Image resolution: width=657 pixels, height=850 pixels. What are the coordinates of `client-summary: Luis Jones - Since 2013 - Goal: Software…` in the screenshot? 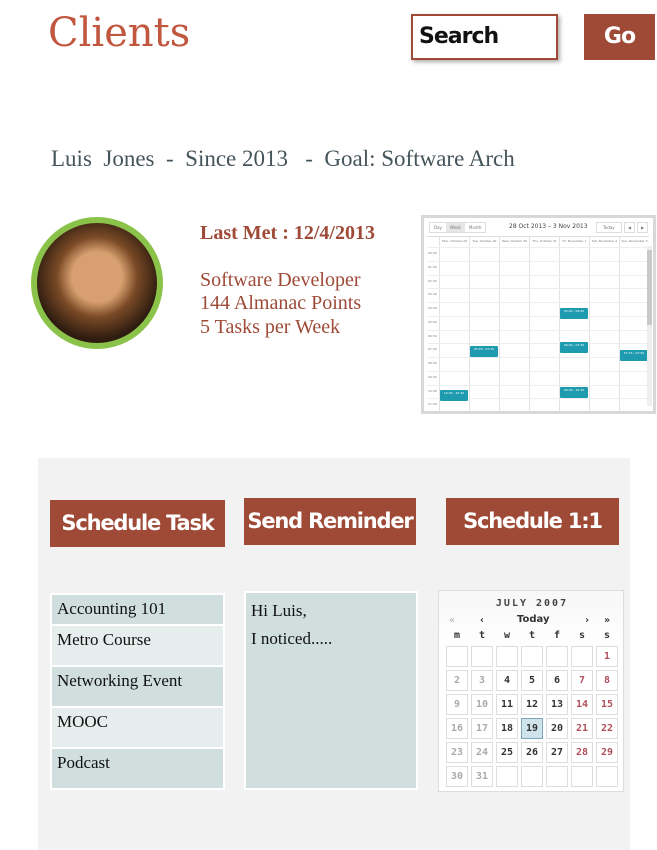 It's located at (283, 158).